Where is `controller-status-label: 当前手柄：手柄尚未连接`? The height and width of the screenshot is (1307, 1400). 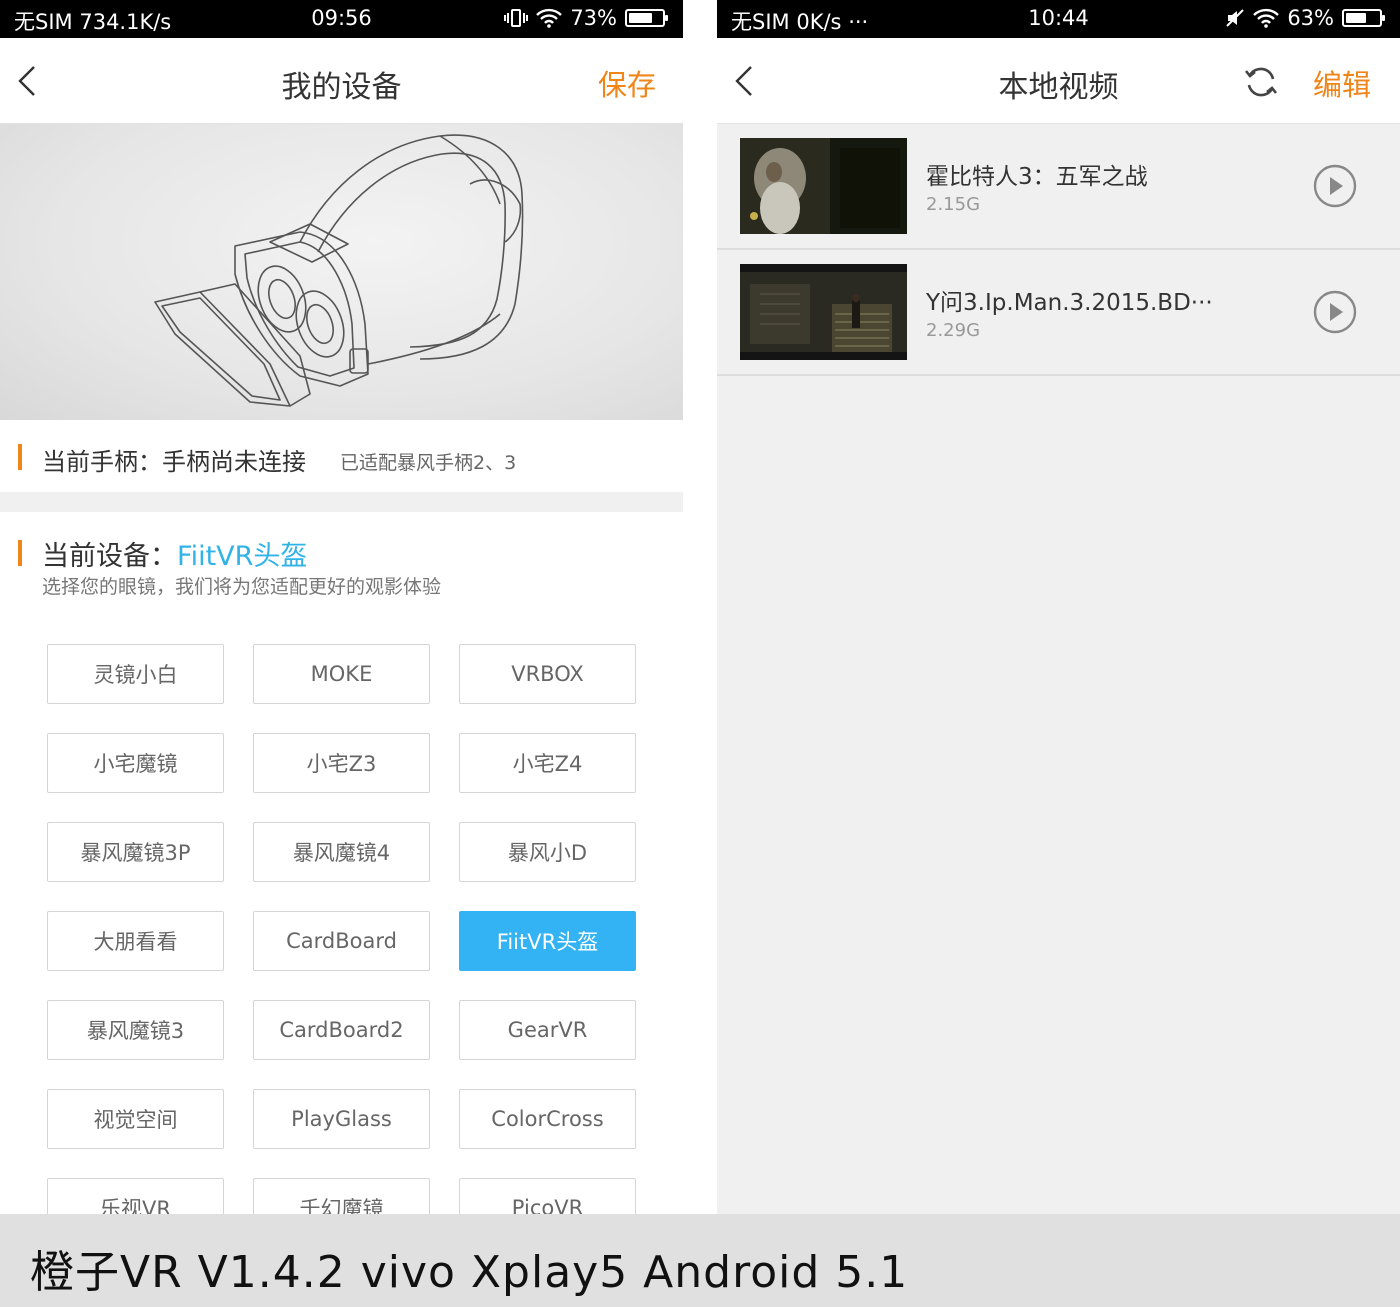 controller-status-label: 当前手柄：手柄尚未连接 is located at coordinates (174, 462).